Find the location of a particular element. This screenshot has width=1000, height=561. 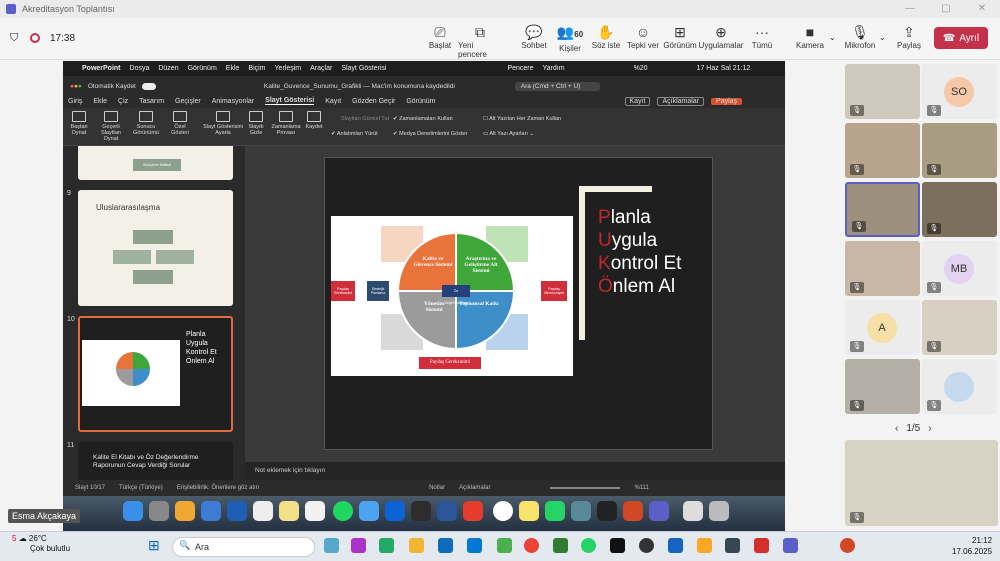

app-icon is located at coordinates (421, 511).